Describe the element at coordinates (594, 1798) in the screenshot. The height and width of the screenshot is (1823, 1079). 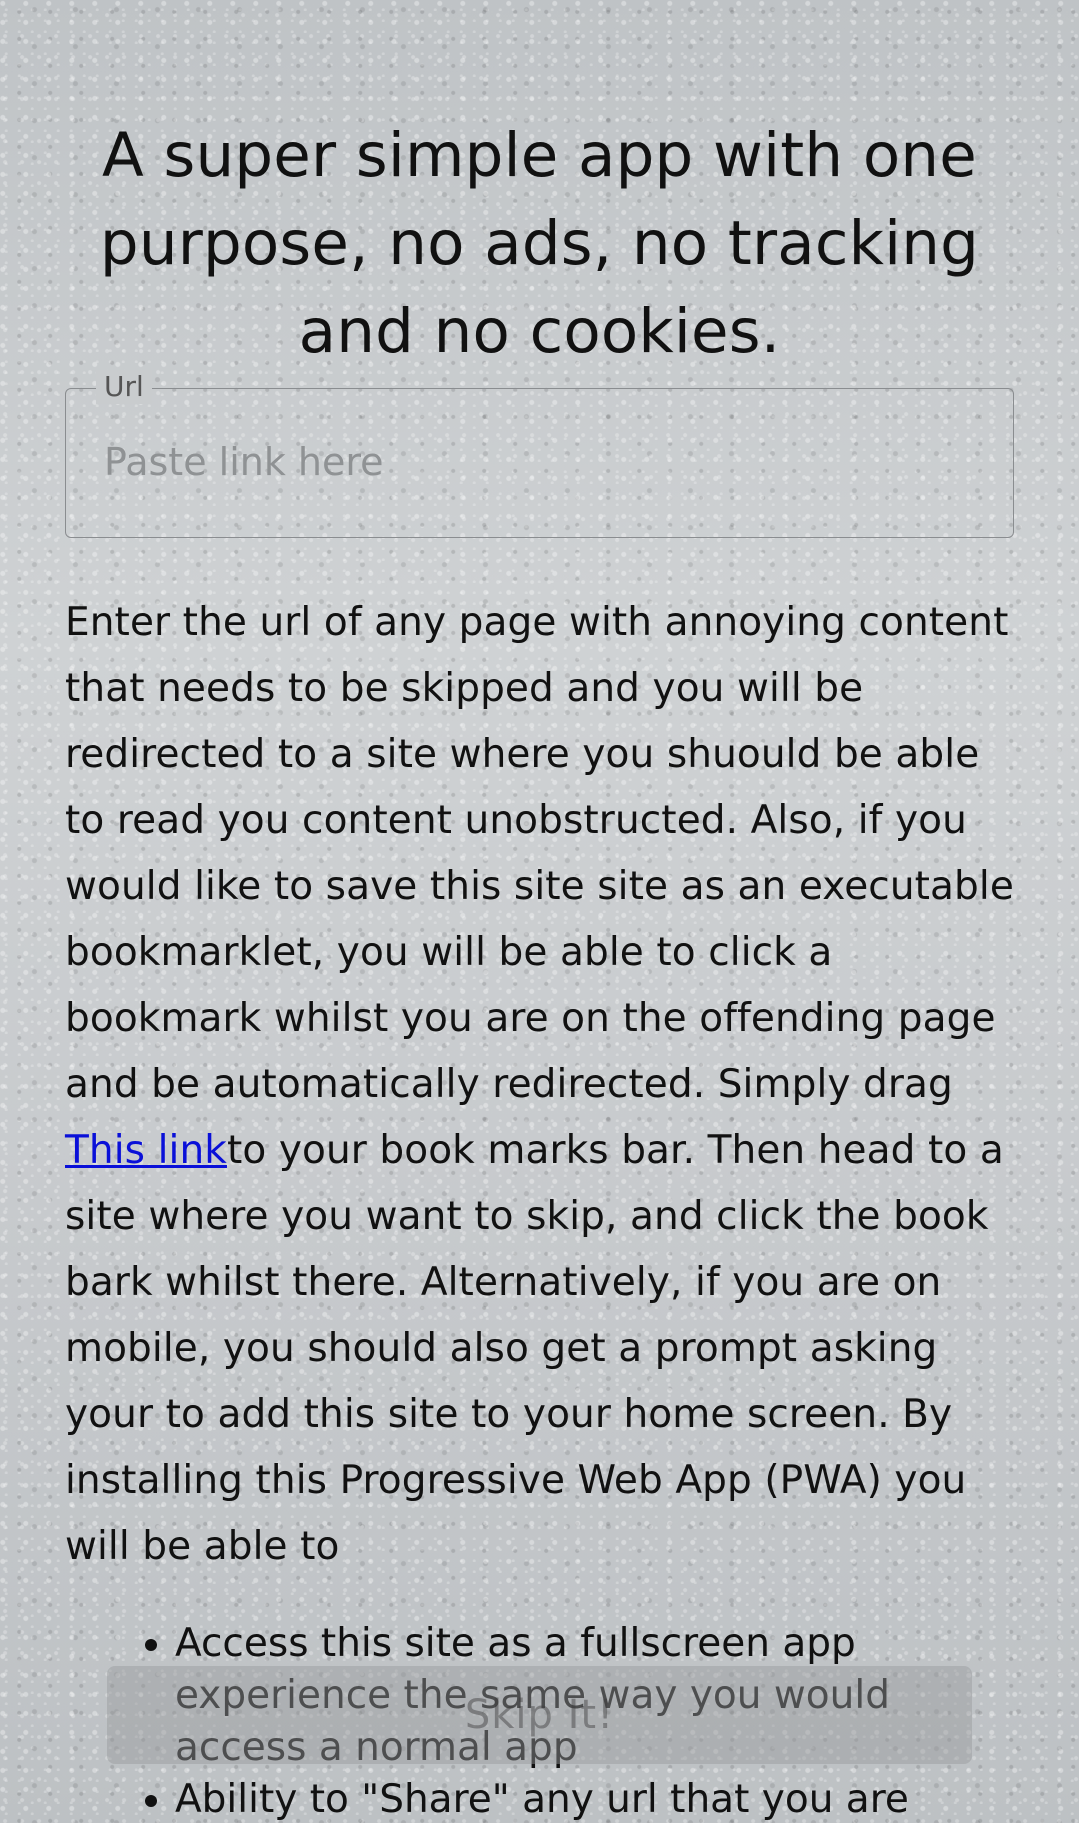
I see `feature-item-share: Ability to "Share" any url that you are` at that location.